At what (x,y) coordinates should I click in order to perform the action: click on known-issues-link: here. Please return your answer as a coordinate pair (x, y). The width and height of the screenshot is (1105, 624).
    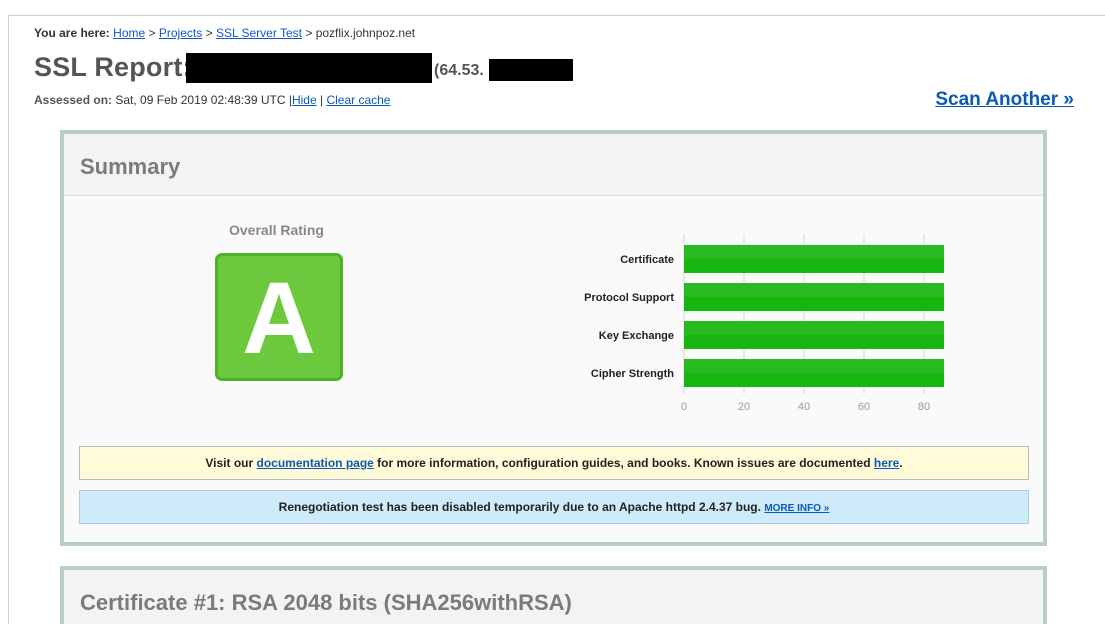
    Looking at the image, I should click on (886, 463).